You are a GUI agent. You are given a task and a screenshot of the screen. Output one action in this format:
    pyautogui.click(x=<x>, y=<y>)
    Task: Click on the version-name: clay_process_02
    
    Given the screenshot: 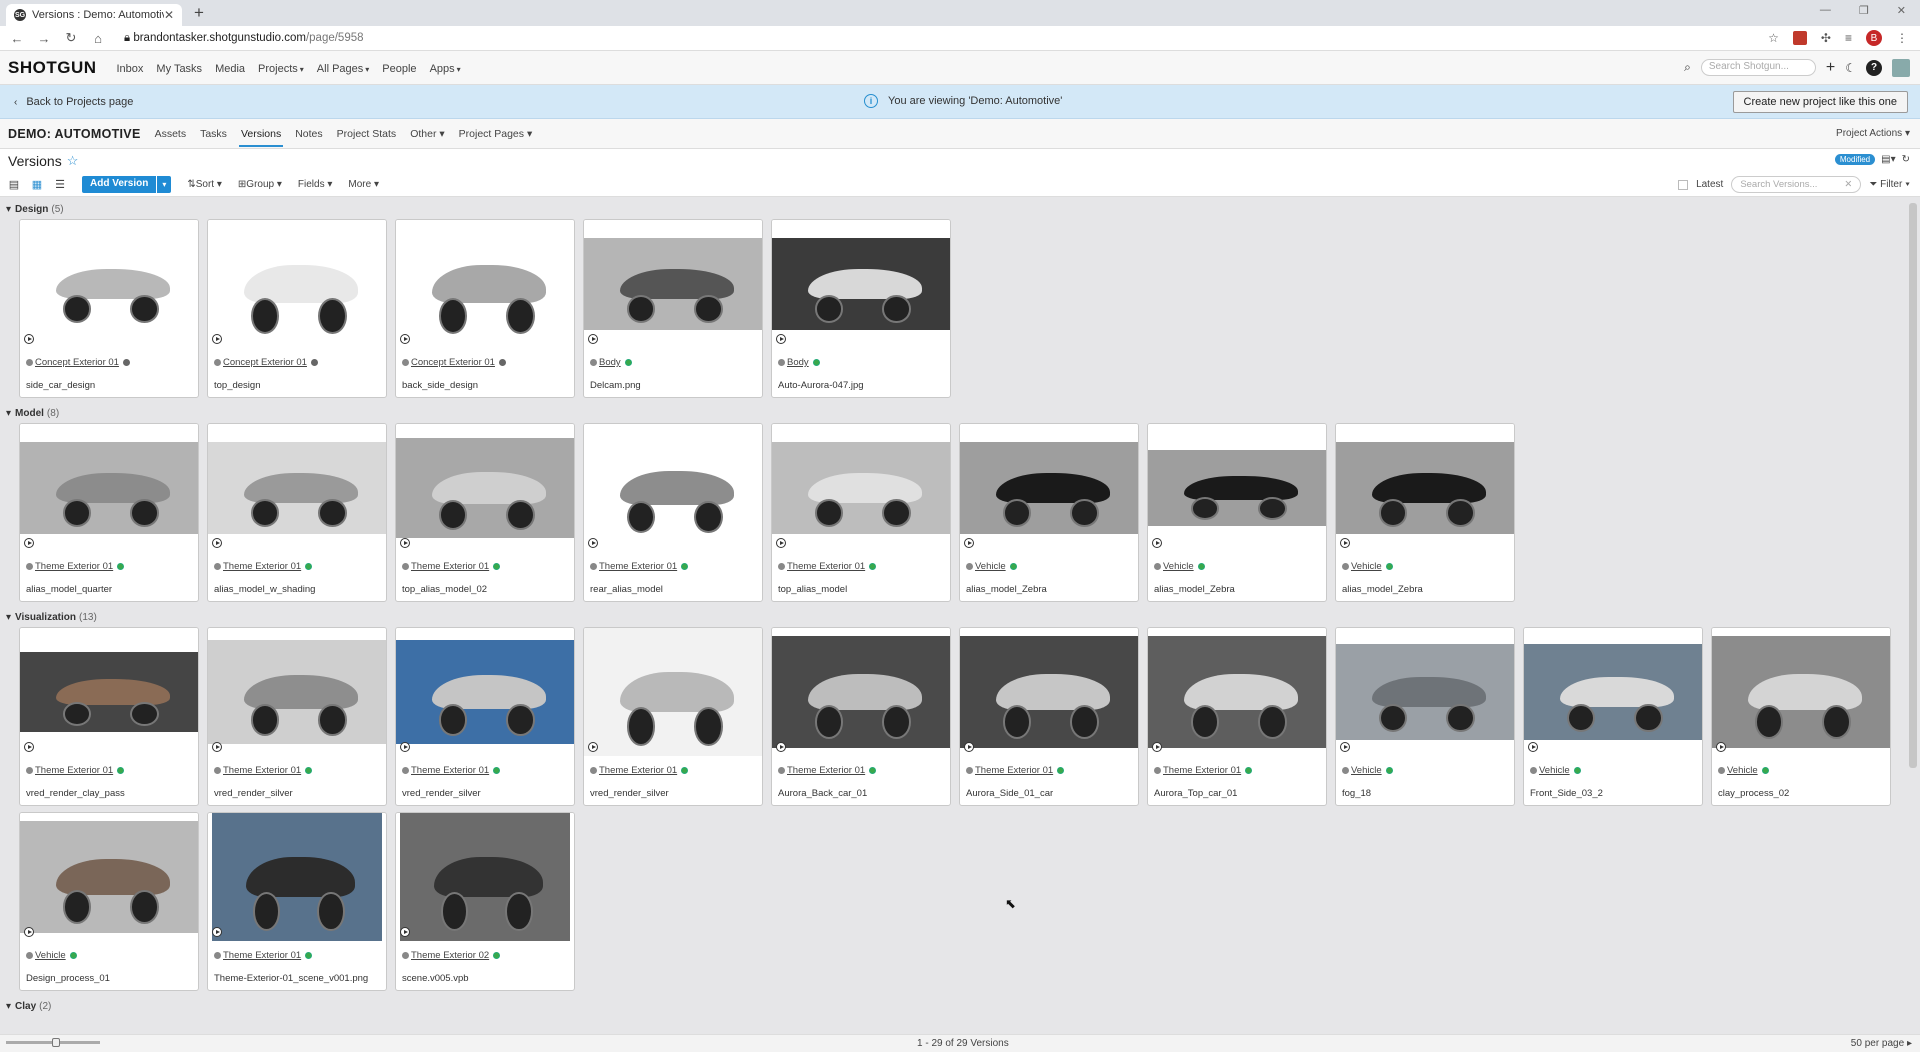 What is the action you would take?
    pyautogui.click(x=1753, y=793)
    